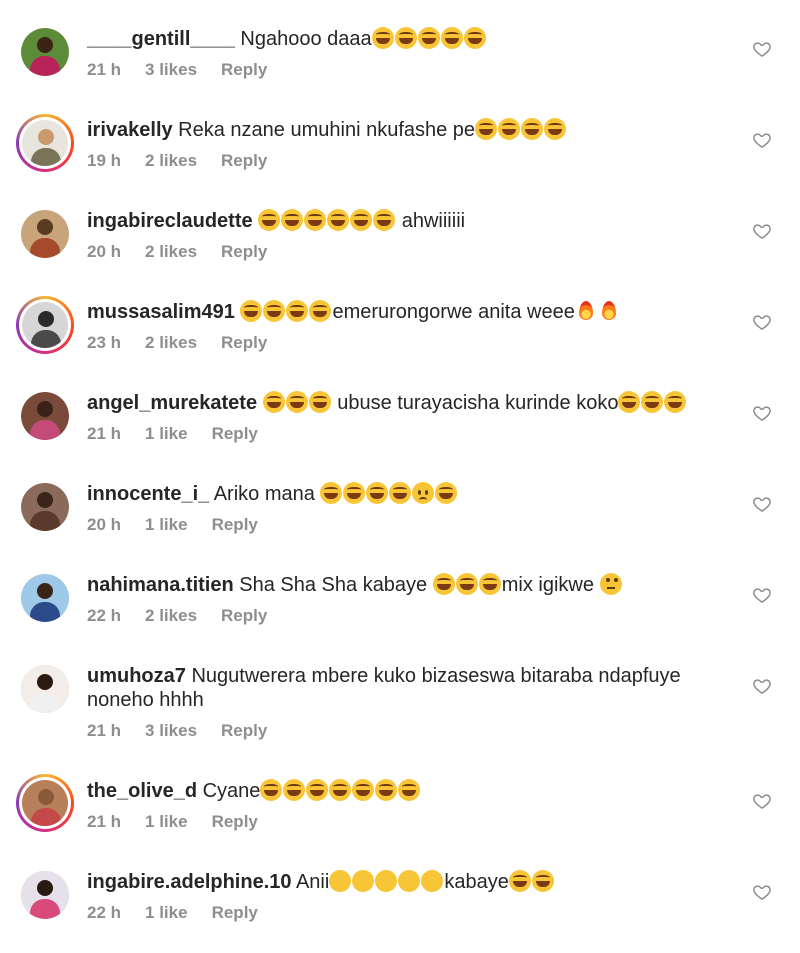  Describe the element at coordinates (104, 160) in the screenshot. I see `comment-time: 19 h` at that location.